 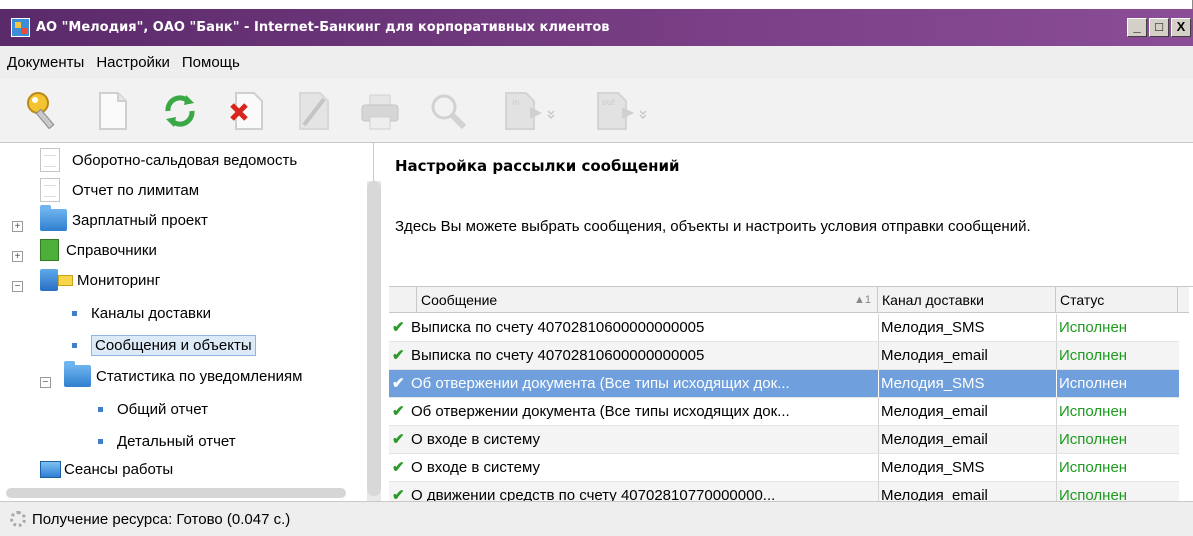 I want to click on tree-item-detailed-report: Детальный отчет, so click(x=167, y=441).